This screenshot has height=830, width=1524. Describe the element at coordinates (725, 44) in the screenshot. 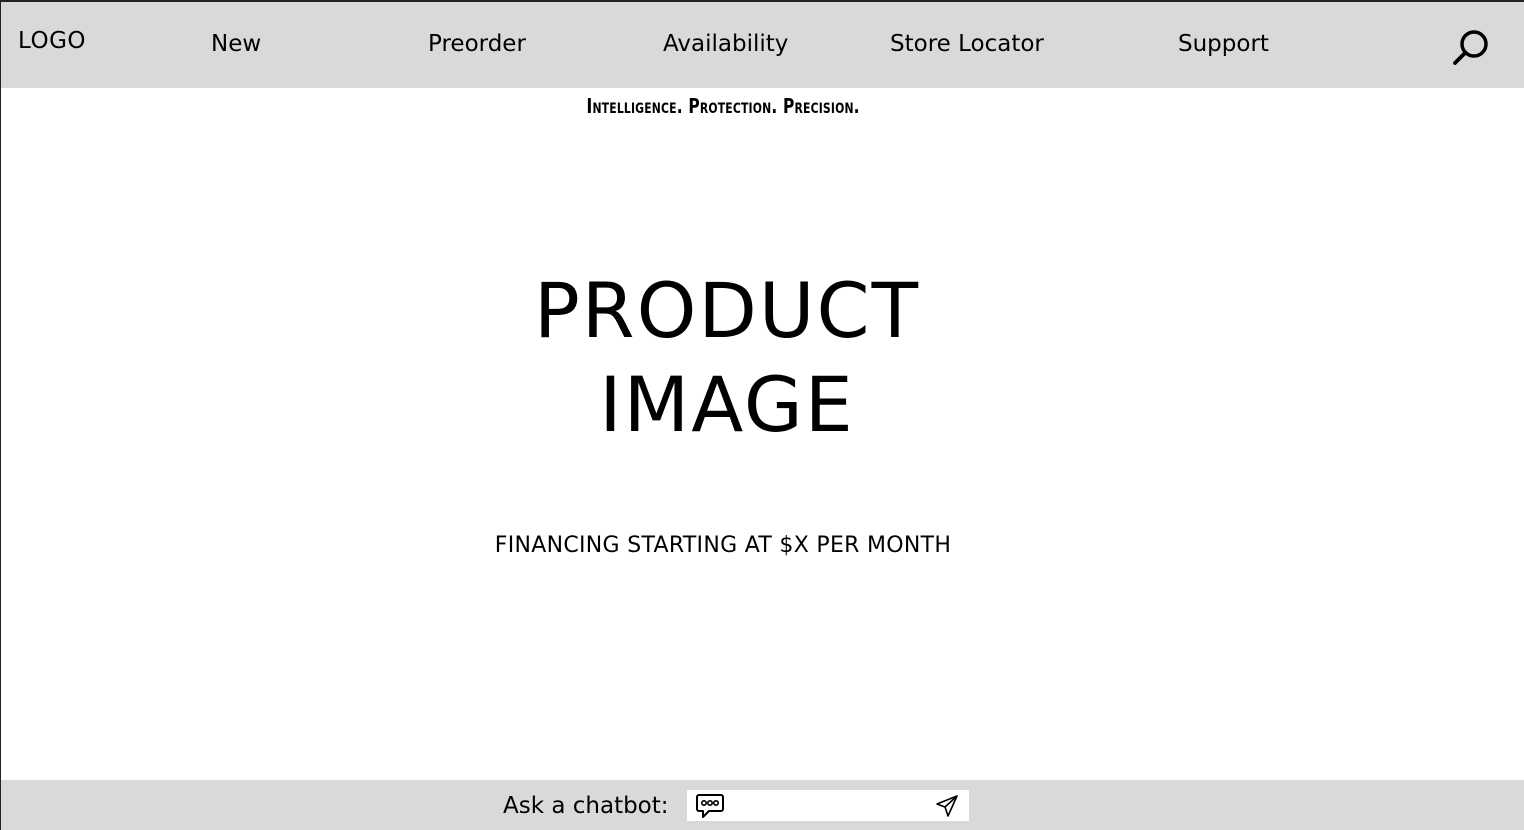

I see `nav-item-availability: Availability` at that location.